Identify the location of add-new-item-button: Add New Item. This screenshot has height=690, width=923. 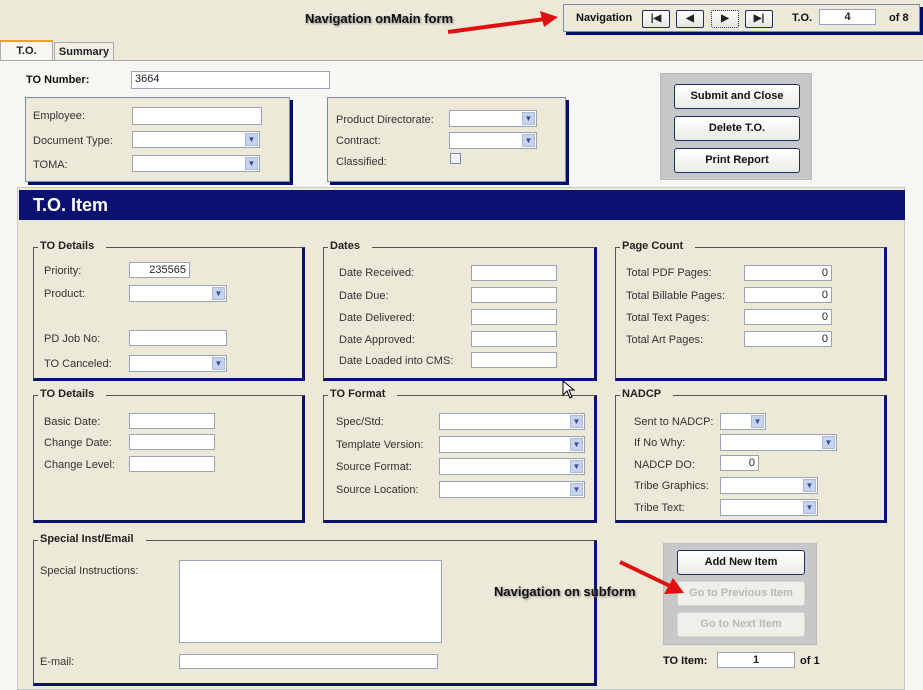
(741, 562).